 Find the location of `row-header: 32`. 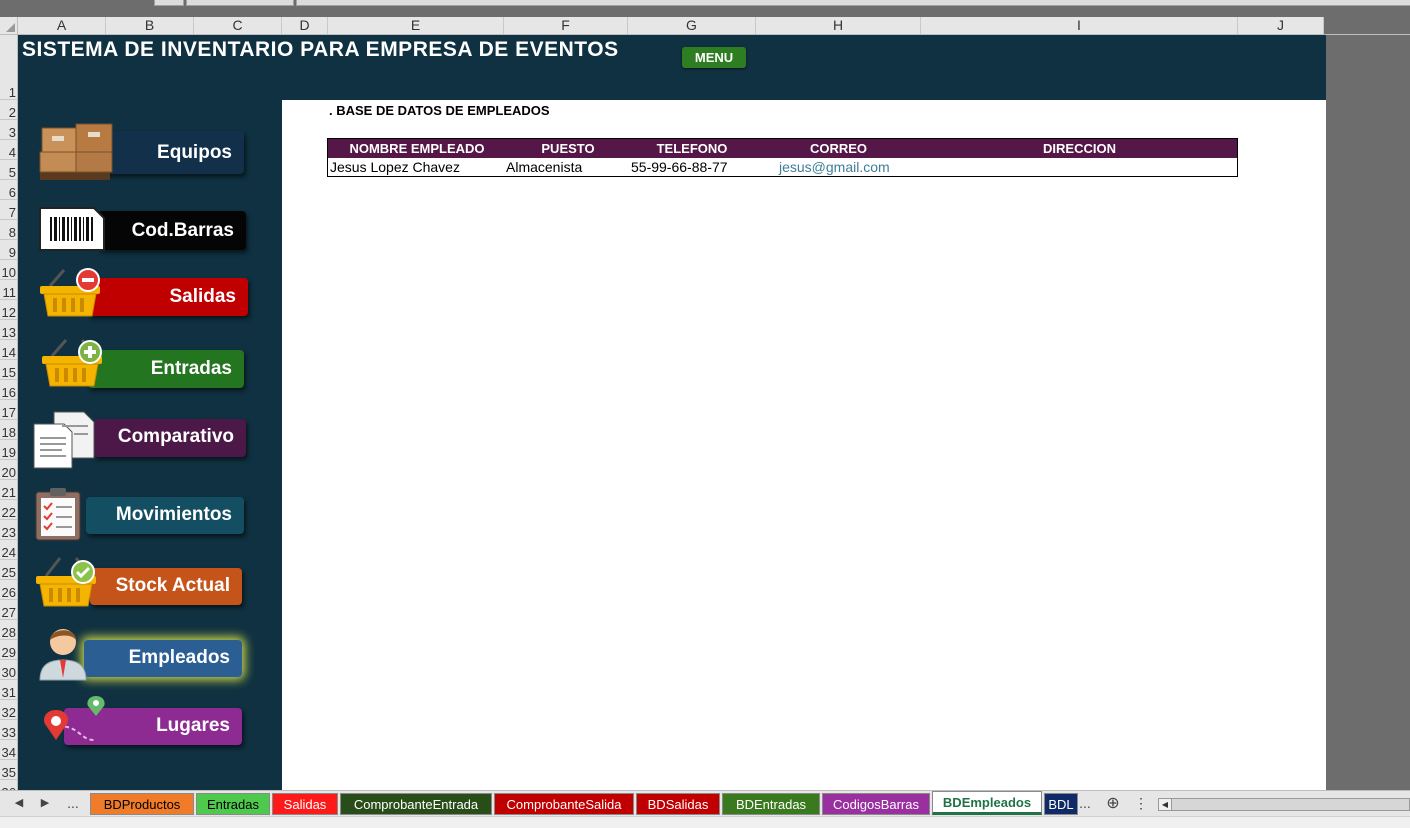

row-header: 32 is located at coordinates (8, 713).